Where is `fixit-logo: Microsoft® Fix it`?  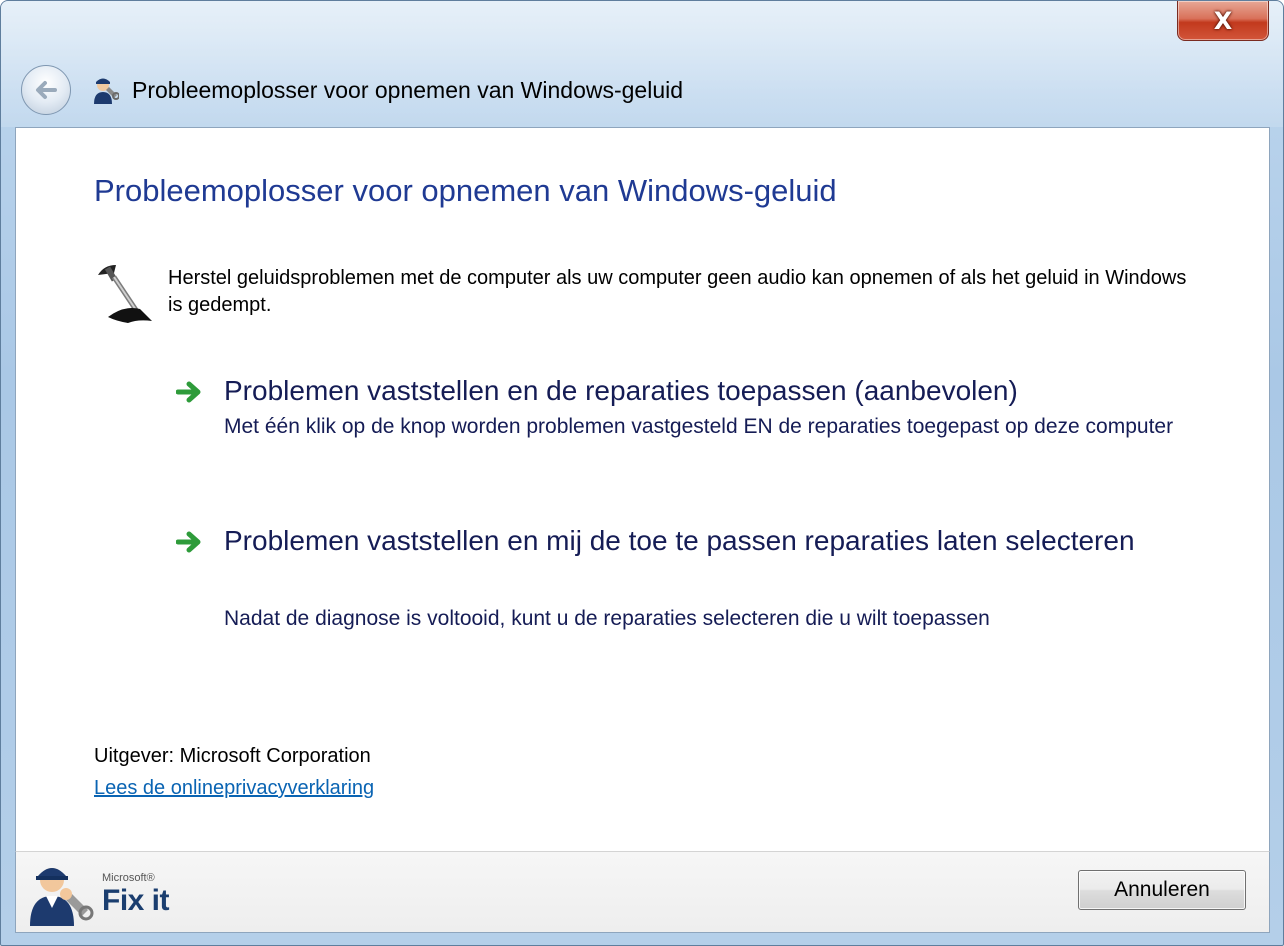
fixit-logo: Microsoft® Fix it is located at coordinates (104, 893).